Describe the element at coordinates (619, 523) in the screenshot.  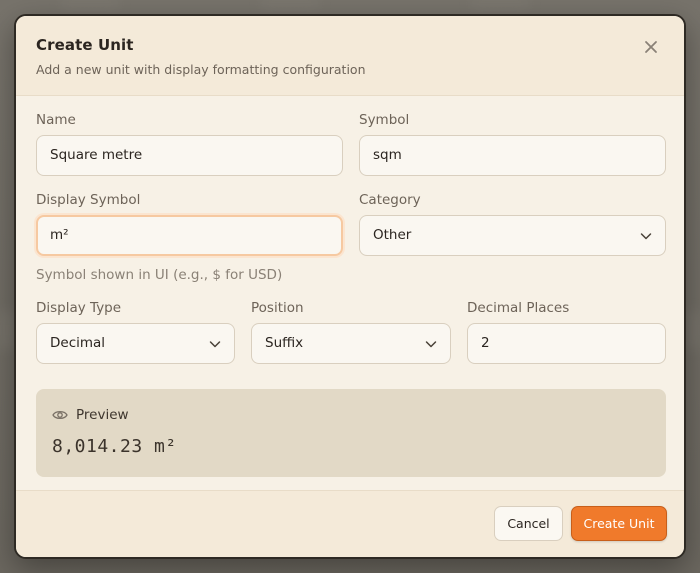
I see `create-unit-button: Create Unit` at that location.